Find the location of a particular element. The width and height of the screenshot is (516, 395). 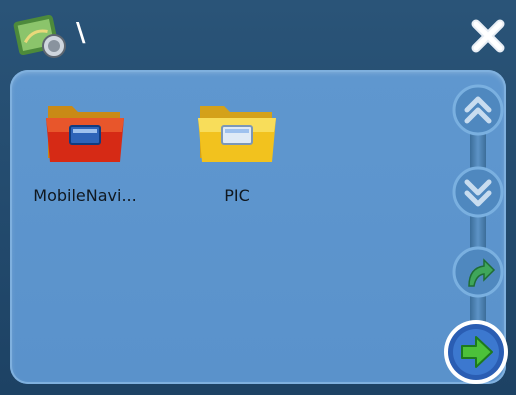

double-chevron-down-icon is located at coordinates (478, 192).